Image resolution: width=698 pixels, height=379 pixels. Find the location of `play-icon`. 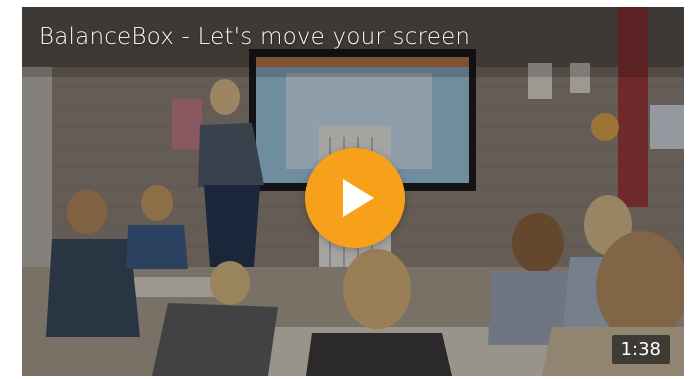

play-icon is located at coordinates (358, 198).